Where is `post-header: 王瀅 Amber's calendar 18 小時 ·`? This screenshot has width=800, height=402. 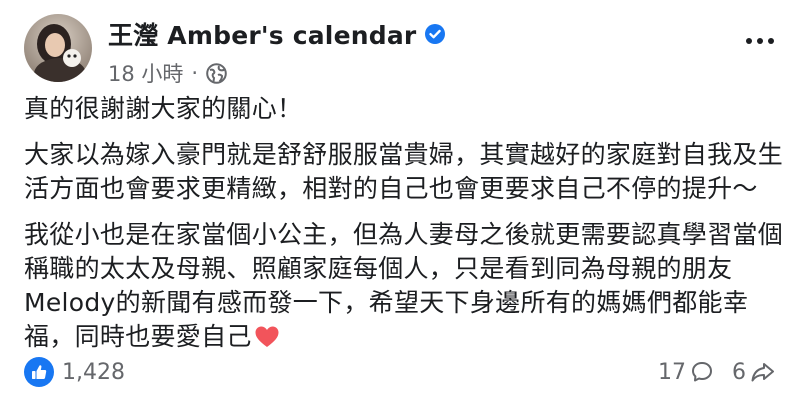 post-header: 王瀅 Amber's calendar 18 小時 · is located at coordinates (235, 51).